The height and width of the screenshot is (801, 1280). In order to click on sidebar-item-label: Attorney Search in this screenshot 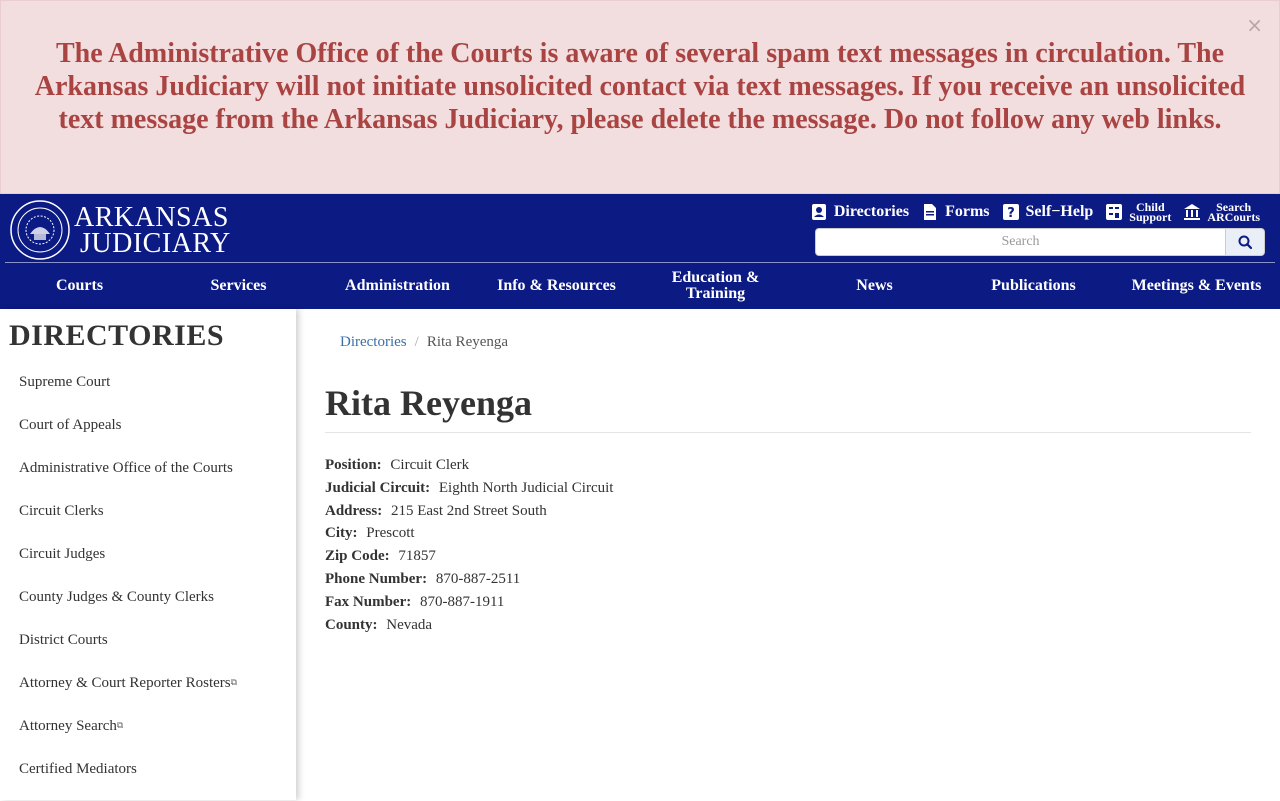, I will do `click(68, 726)`.